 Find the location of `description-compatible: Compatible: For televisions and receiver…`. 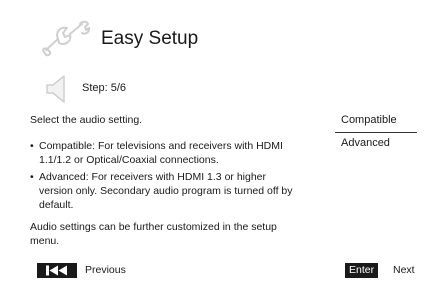

description-compatible: Compatible: For televisions and receiver… is located at coordinates (165, 153).